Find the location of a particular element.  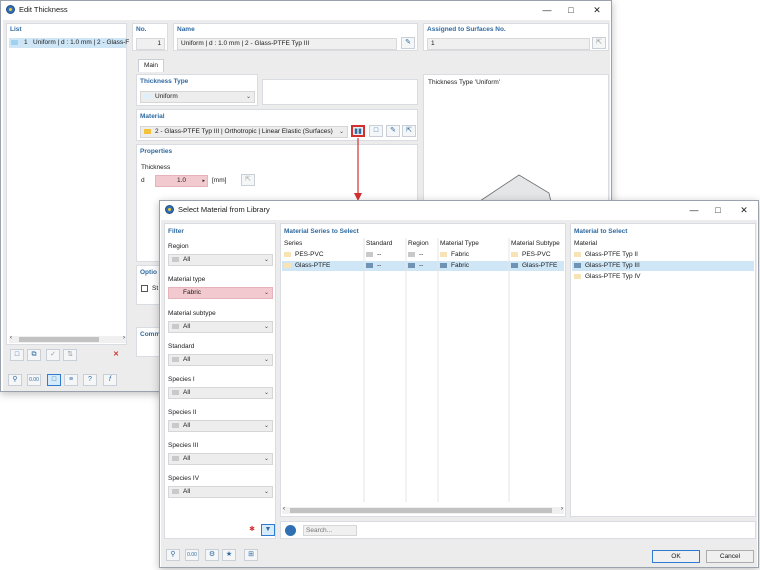

renumber-icon: ⇅ is located at coordinates (70, 355).